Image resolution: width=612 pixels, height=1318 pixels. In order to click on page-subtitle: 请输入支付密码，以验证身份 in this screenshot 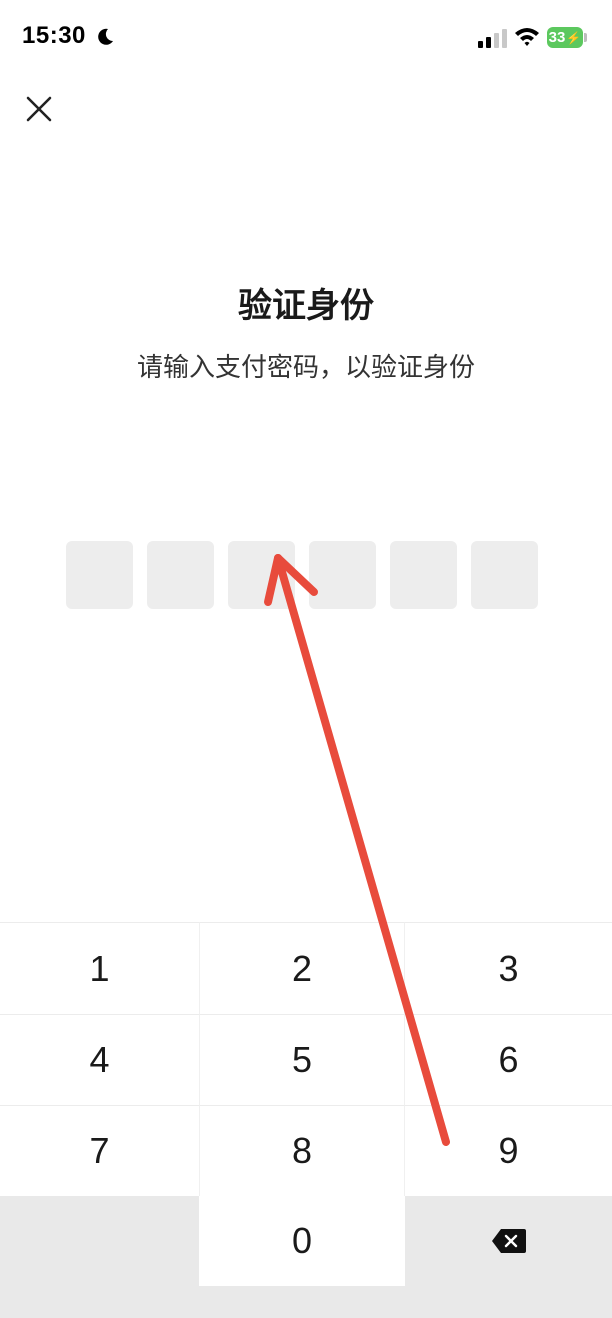, I will do `click(305, 368)`.